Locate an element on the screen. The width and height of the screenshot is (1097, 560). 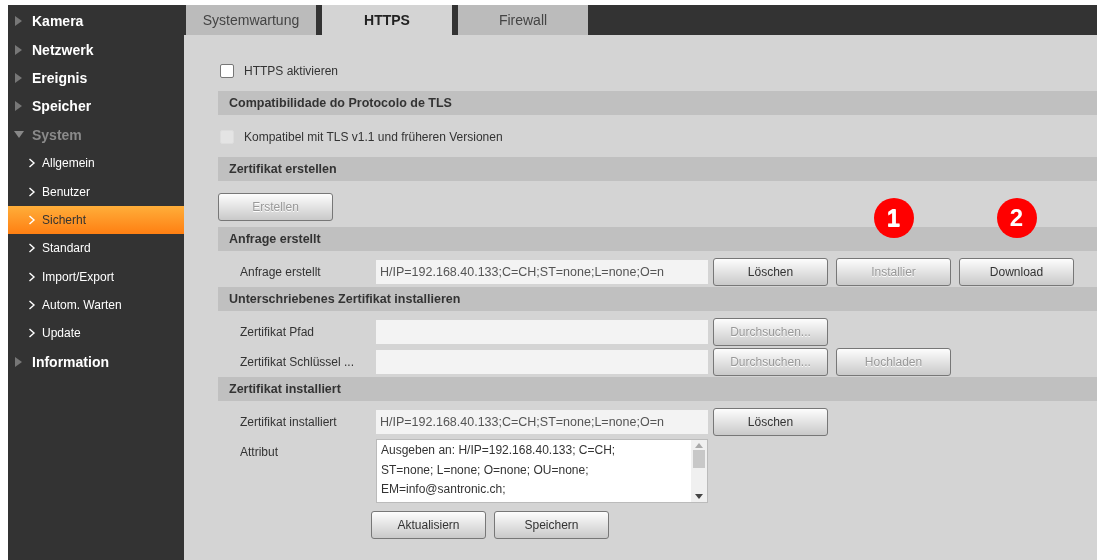
scrollbar is located at coordinates (699, 471).